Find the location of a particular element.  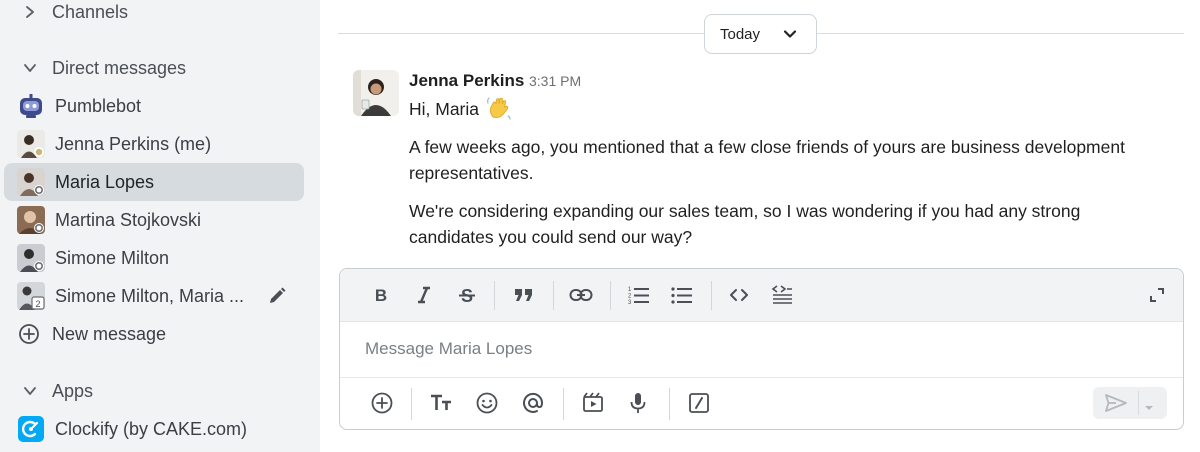

new-message-label: New message is located at coordinates (109, 333).